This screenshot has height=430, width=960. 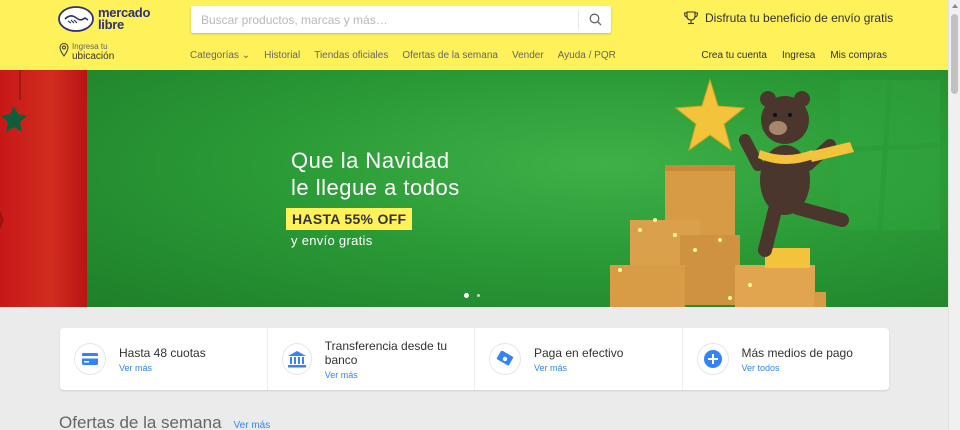 I want to click on promo-text: Disfruta tu beneficio de envío gratis, so click(x=799, y=18).